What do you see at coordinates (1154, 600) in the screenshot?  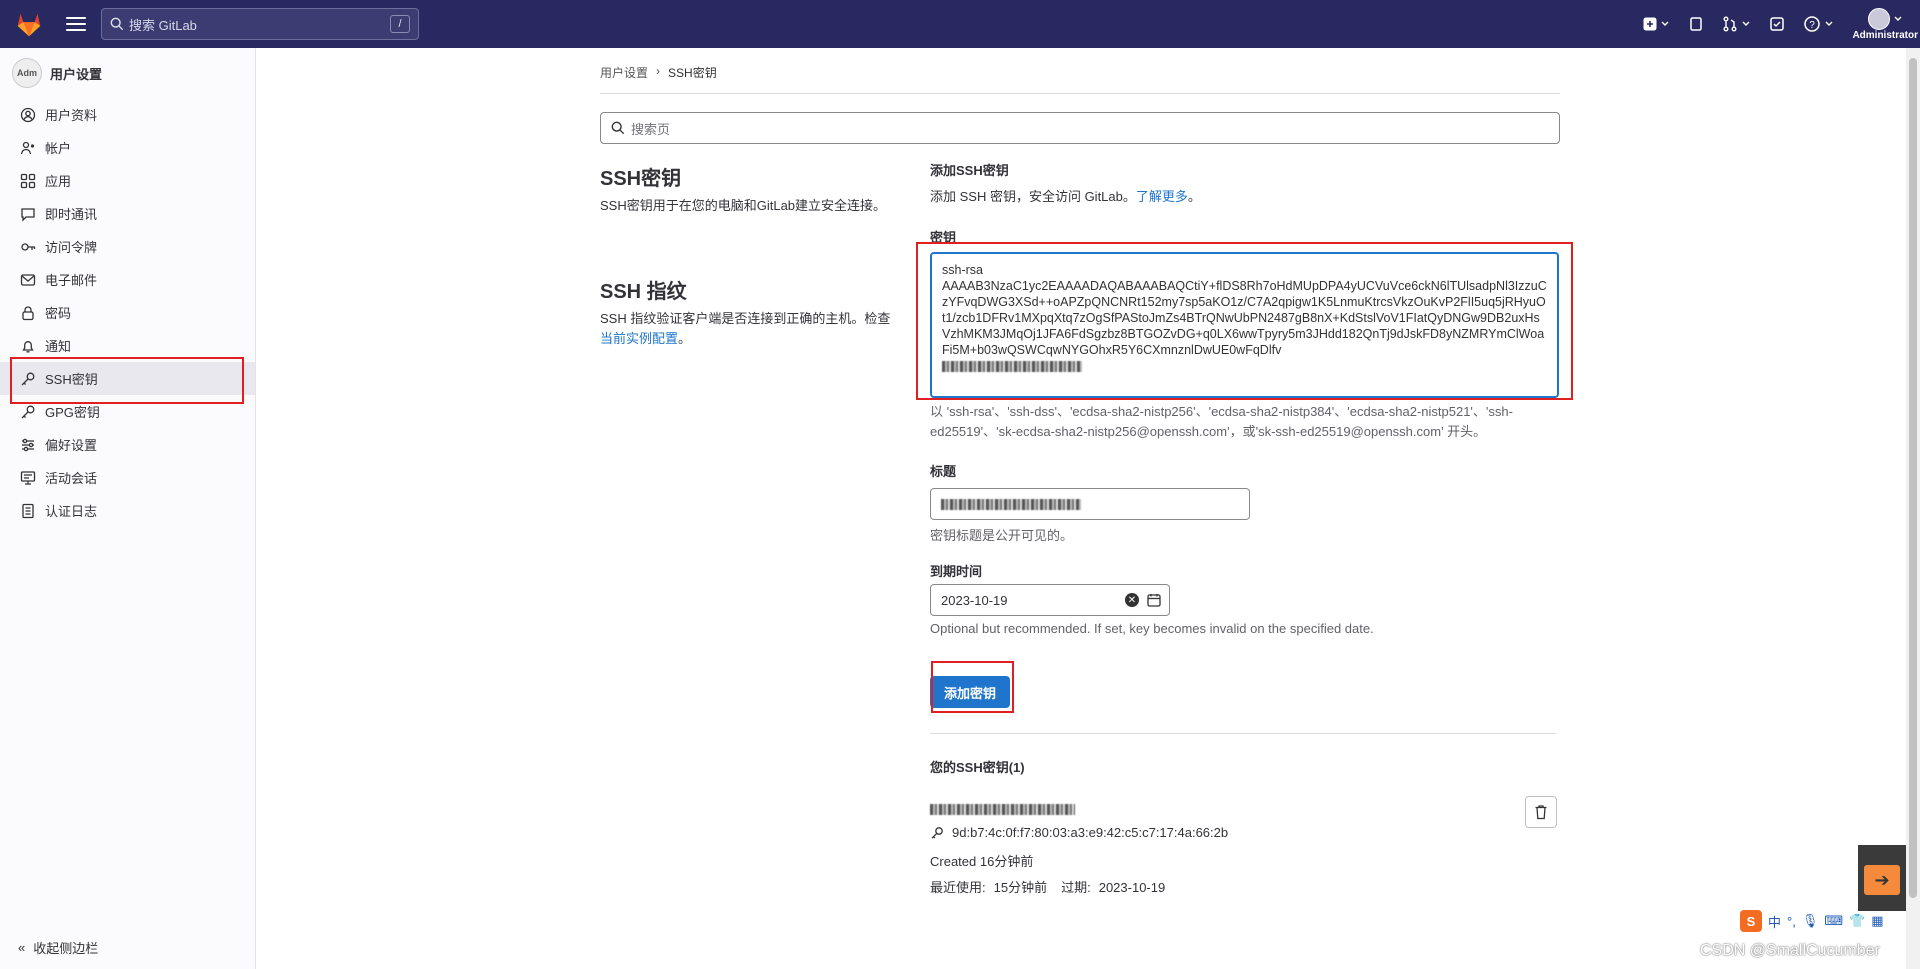 I see `calendar-icon` at bounding box center [1154, 600].